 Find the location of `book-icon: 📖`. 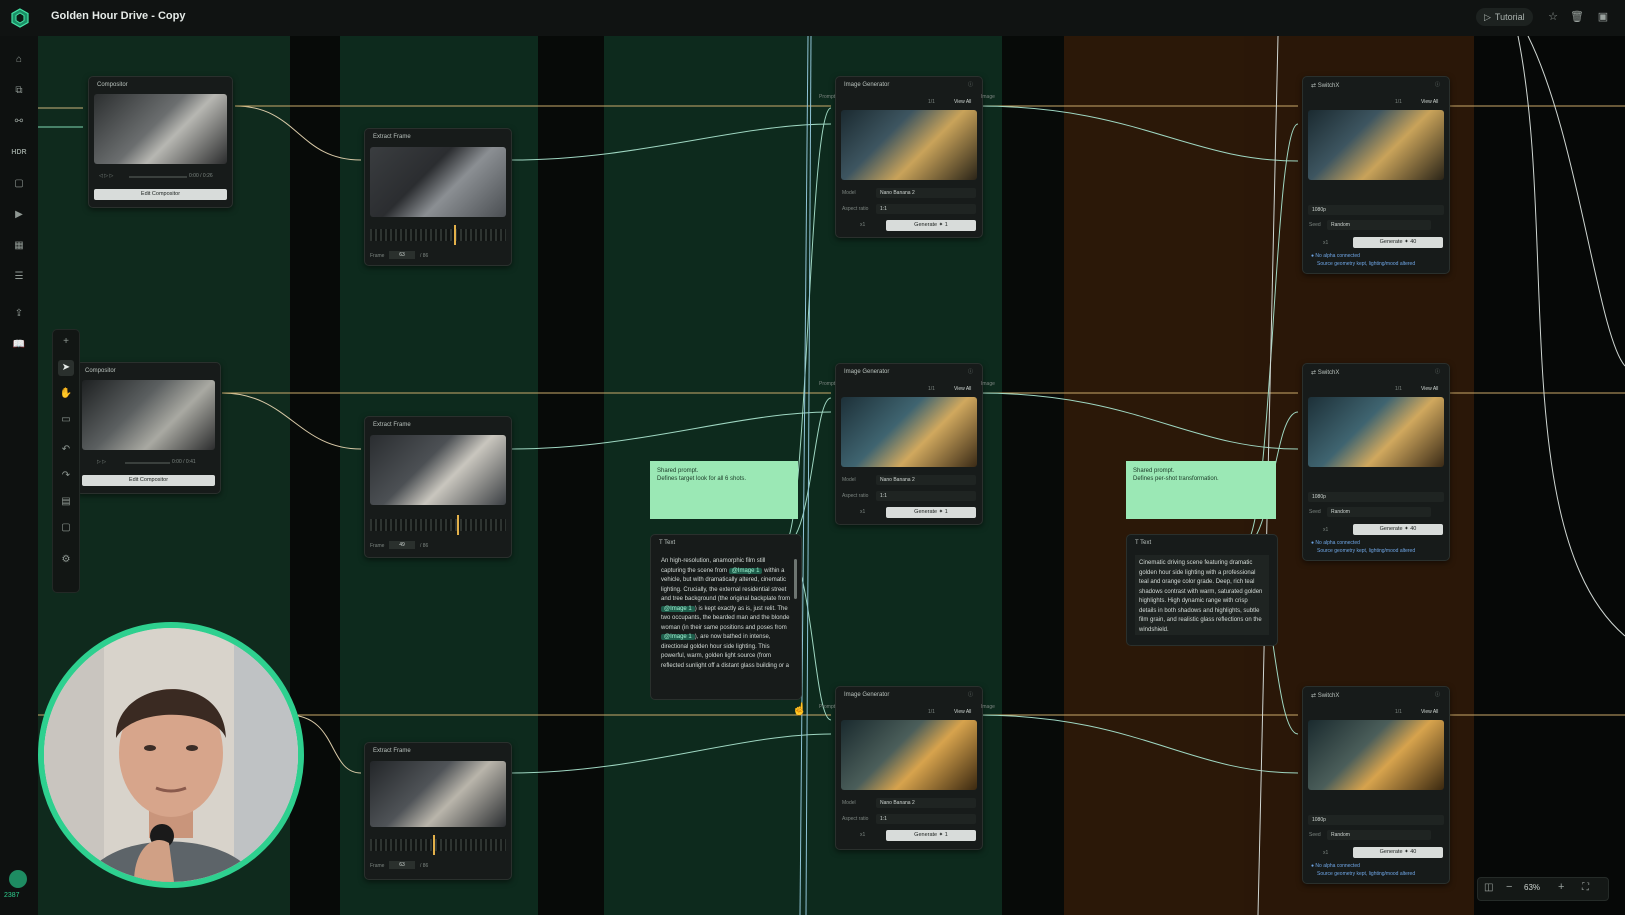

book-icon: 📖 is located at coordinates (19, 345).